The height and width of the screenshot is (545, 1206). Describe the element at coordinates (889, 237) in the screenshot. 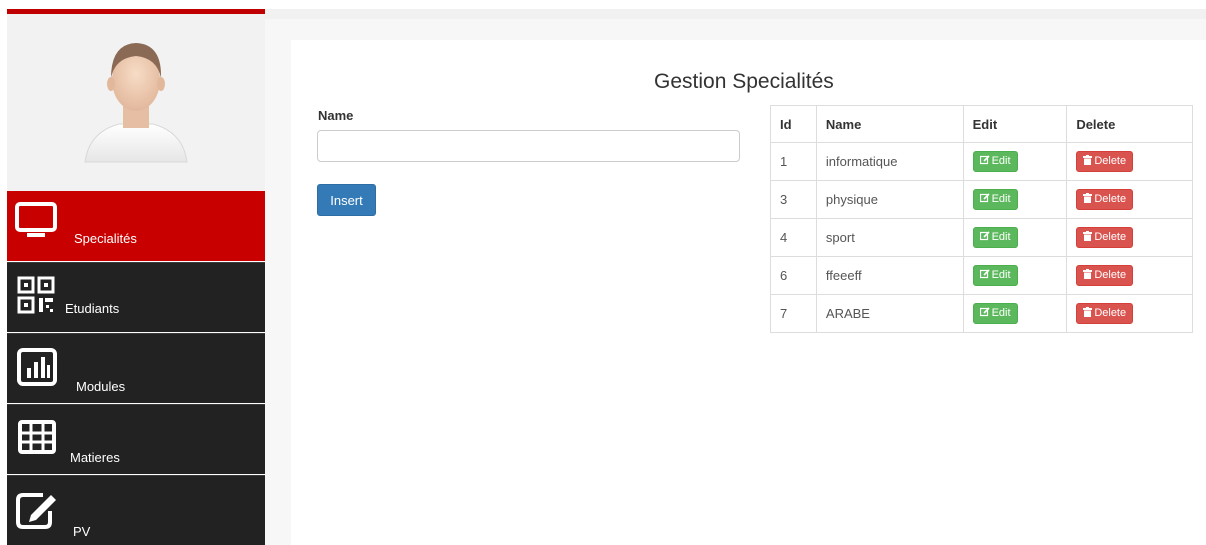

I see `cell-name: sport` at that location.